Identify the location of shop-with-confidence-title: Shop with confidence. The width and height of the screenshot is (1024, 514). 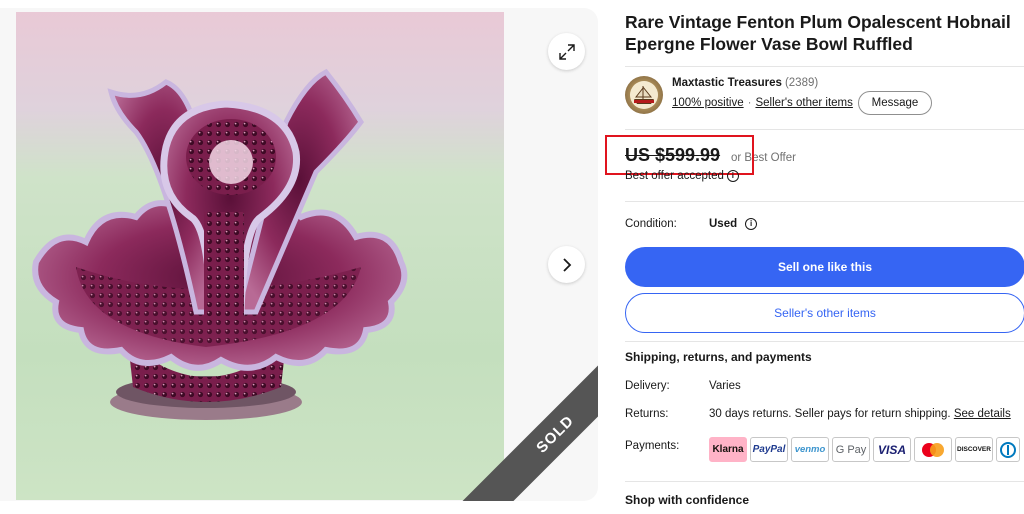
(687, 500).